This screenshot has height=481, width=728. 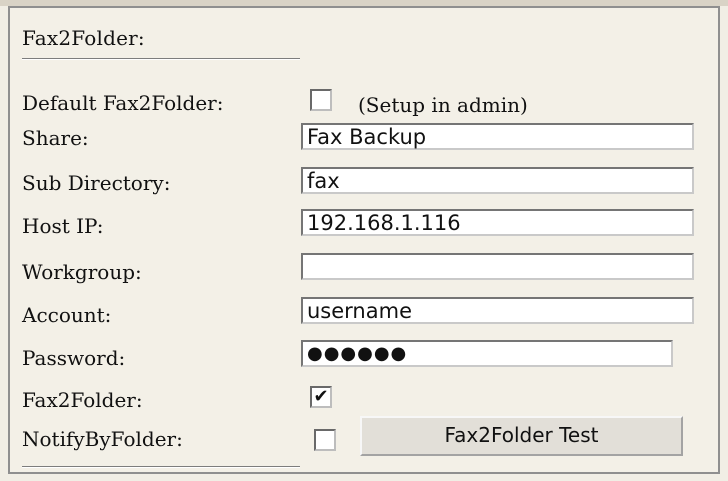 I want to click on divider-bottom, so click(x=161, y=467).